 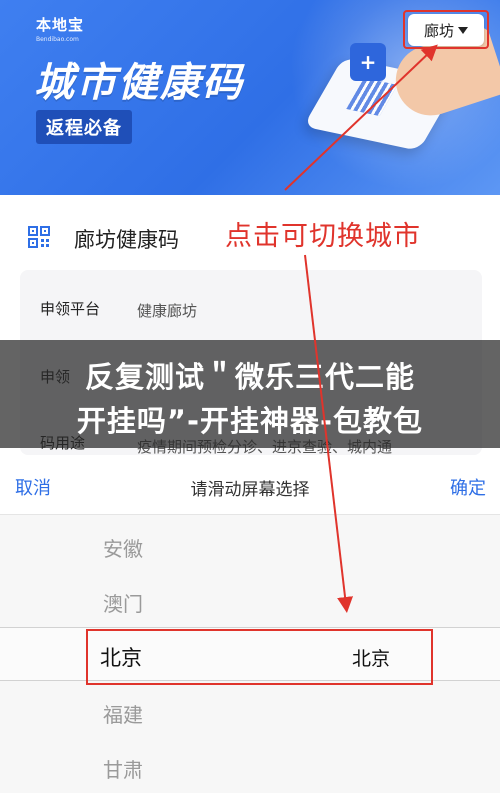 What do you see at coordinates (123, 602) in the screenshot?
I see `picker-option: 澳门` at bounding box center [123, 602].